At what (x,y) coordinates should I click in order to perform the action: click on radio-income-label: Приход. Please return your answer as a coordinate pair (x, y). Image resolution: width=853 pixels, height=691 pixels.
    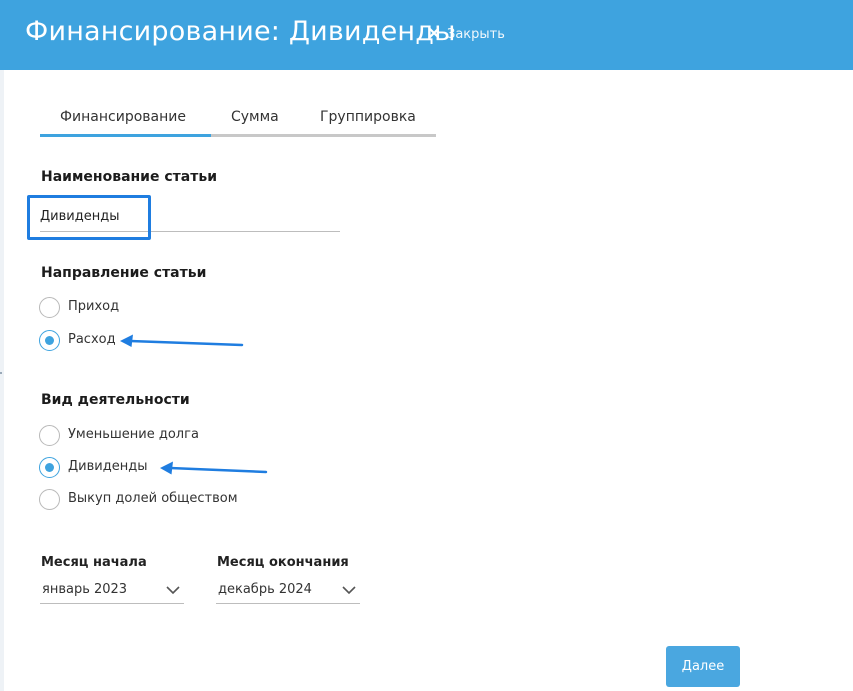
    Looking at the image, I should click on (94, 306).